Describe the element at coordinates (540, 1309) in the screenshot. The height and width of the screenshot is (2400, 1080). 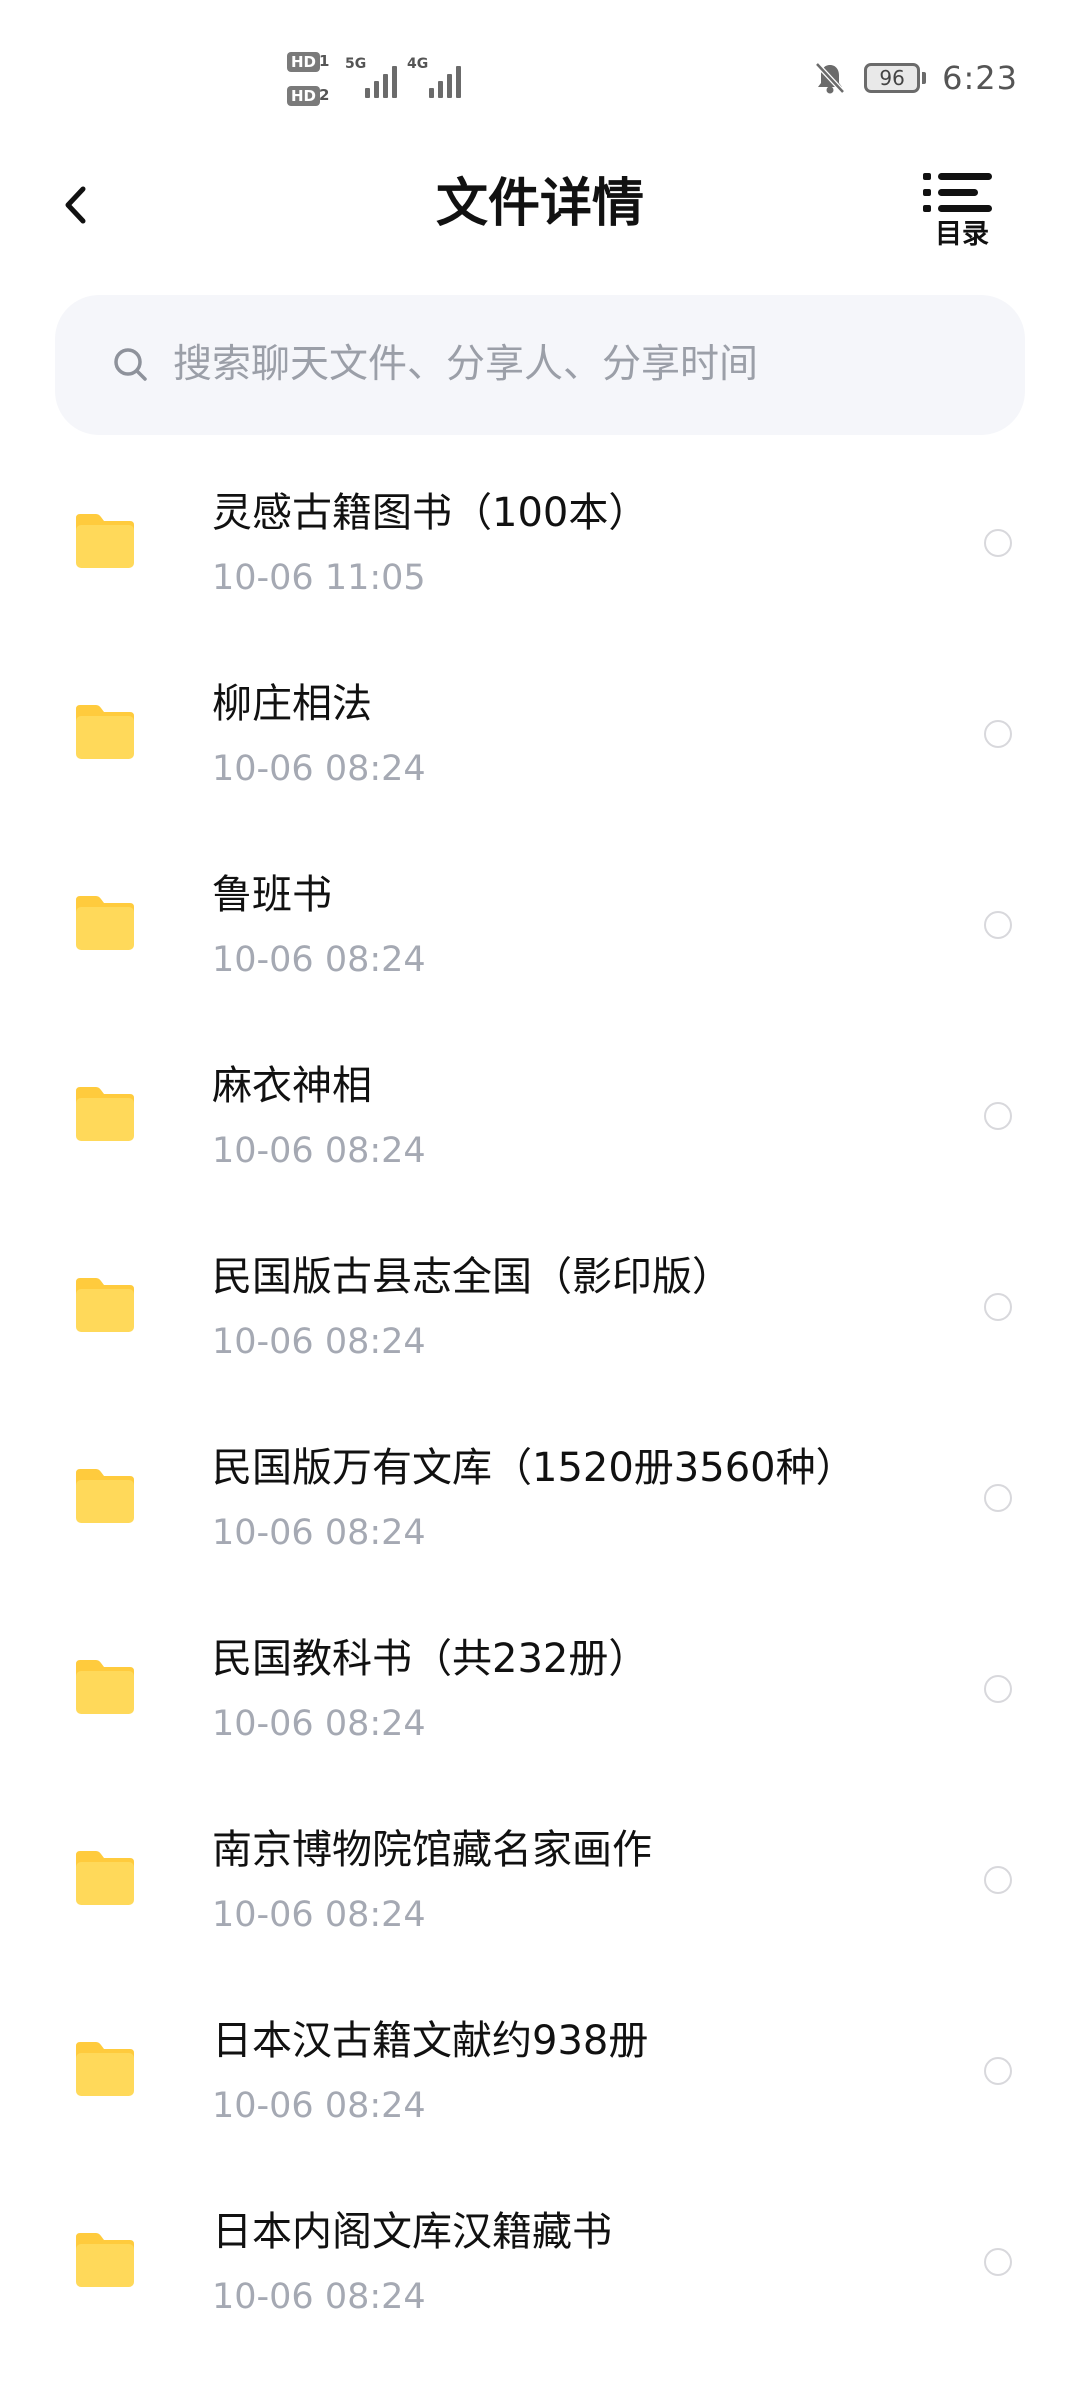
I see `list-item: 民国版古县志全国（影印版） 10-06 08:24` at that location.